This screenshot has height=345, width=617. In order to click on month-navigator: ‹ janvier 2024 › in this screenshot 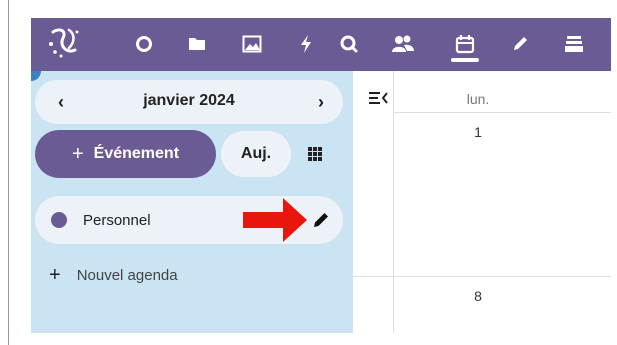, I will do `click(189, 102)`.